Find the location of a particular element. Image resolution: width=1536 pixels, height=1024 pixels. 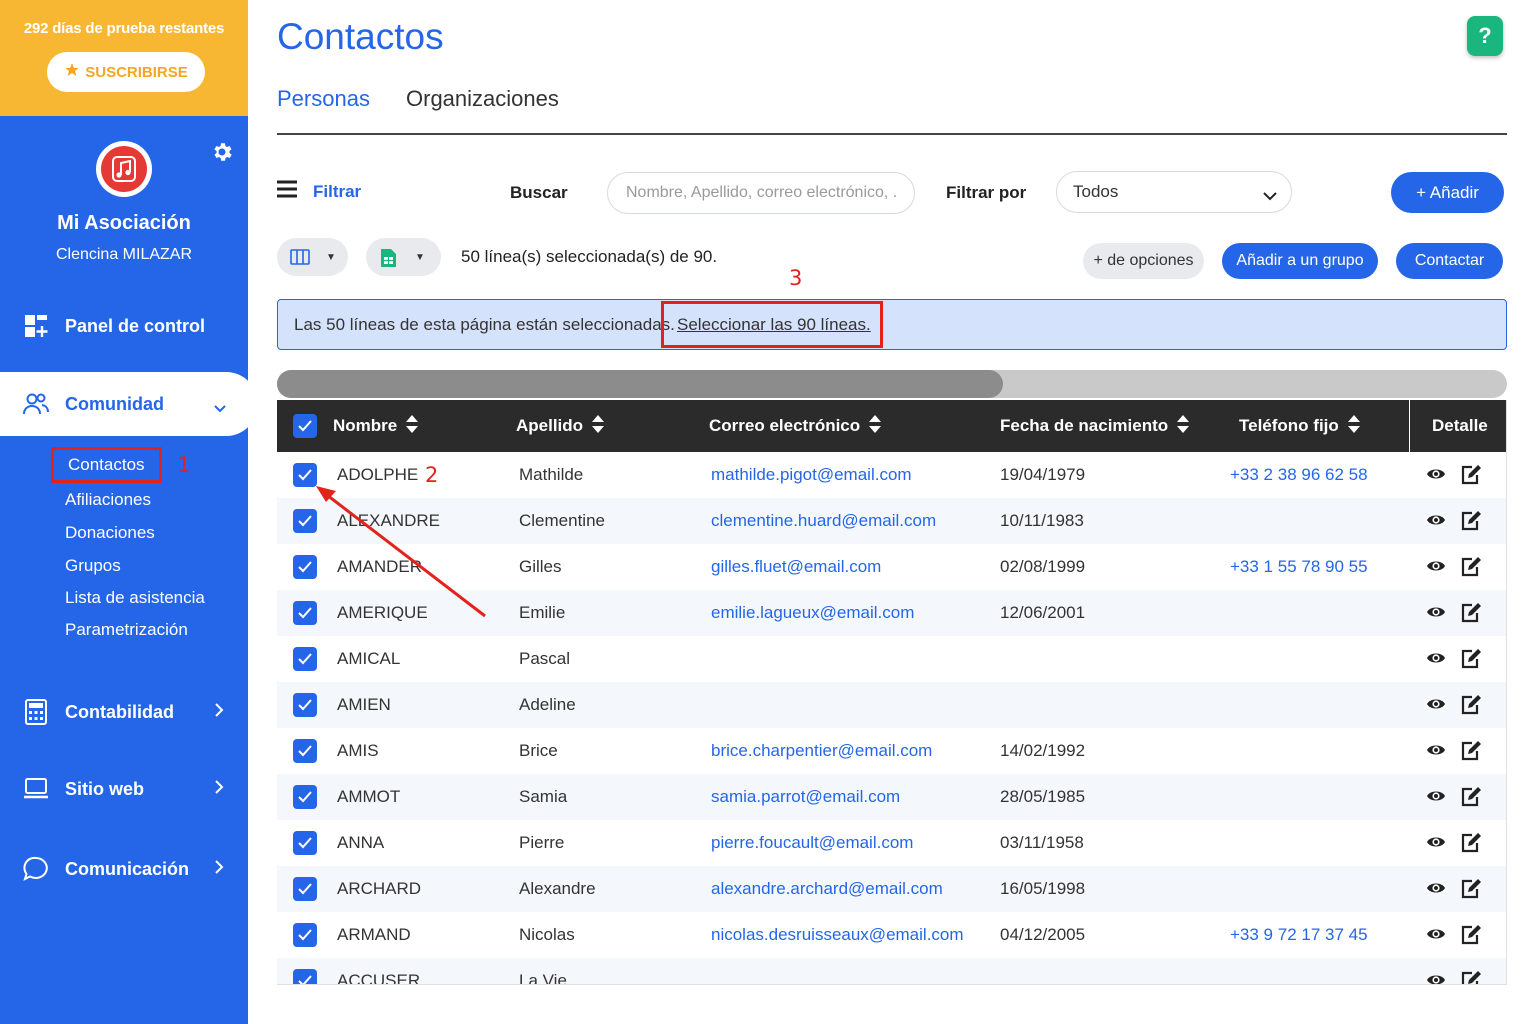

columns-menu-button: ▼ is located at coordinates (312, 257).